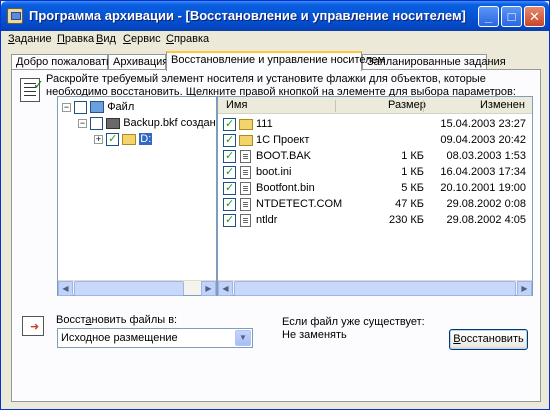  I want to click on row-name: BOOT.BAK, so click(284, 156).